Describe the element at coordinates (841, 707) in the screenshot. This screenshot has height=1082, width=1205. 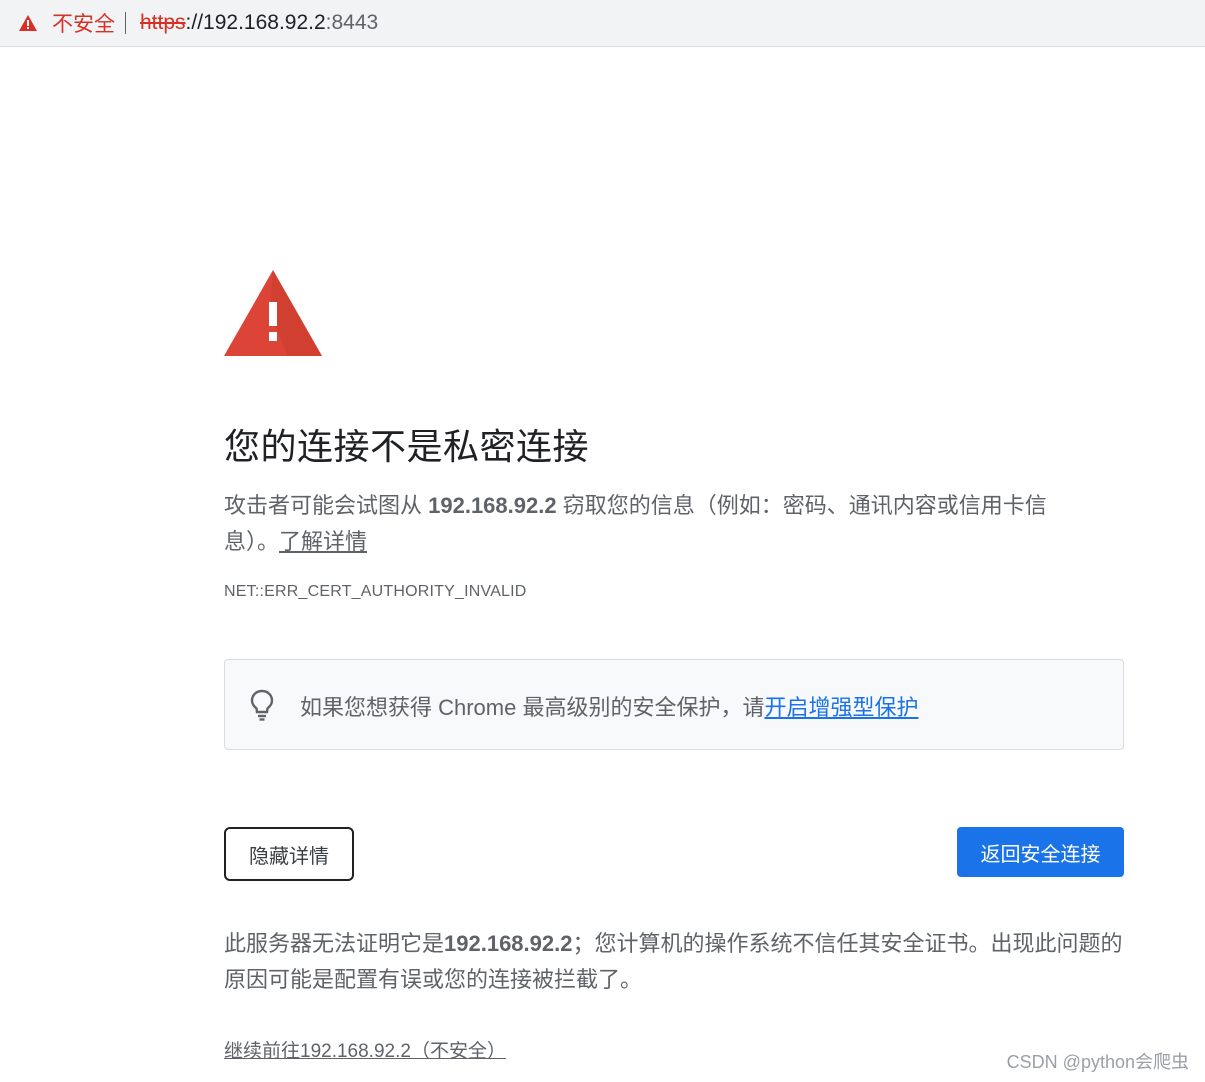
I see `enhanced-protection-link: 开启增强型保护` at that location.